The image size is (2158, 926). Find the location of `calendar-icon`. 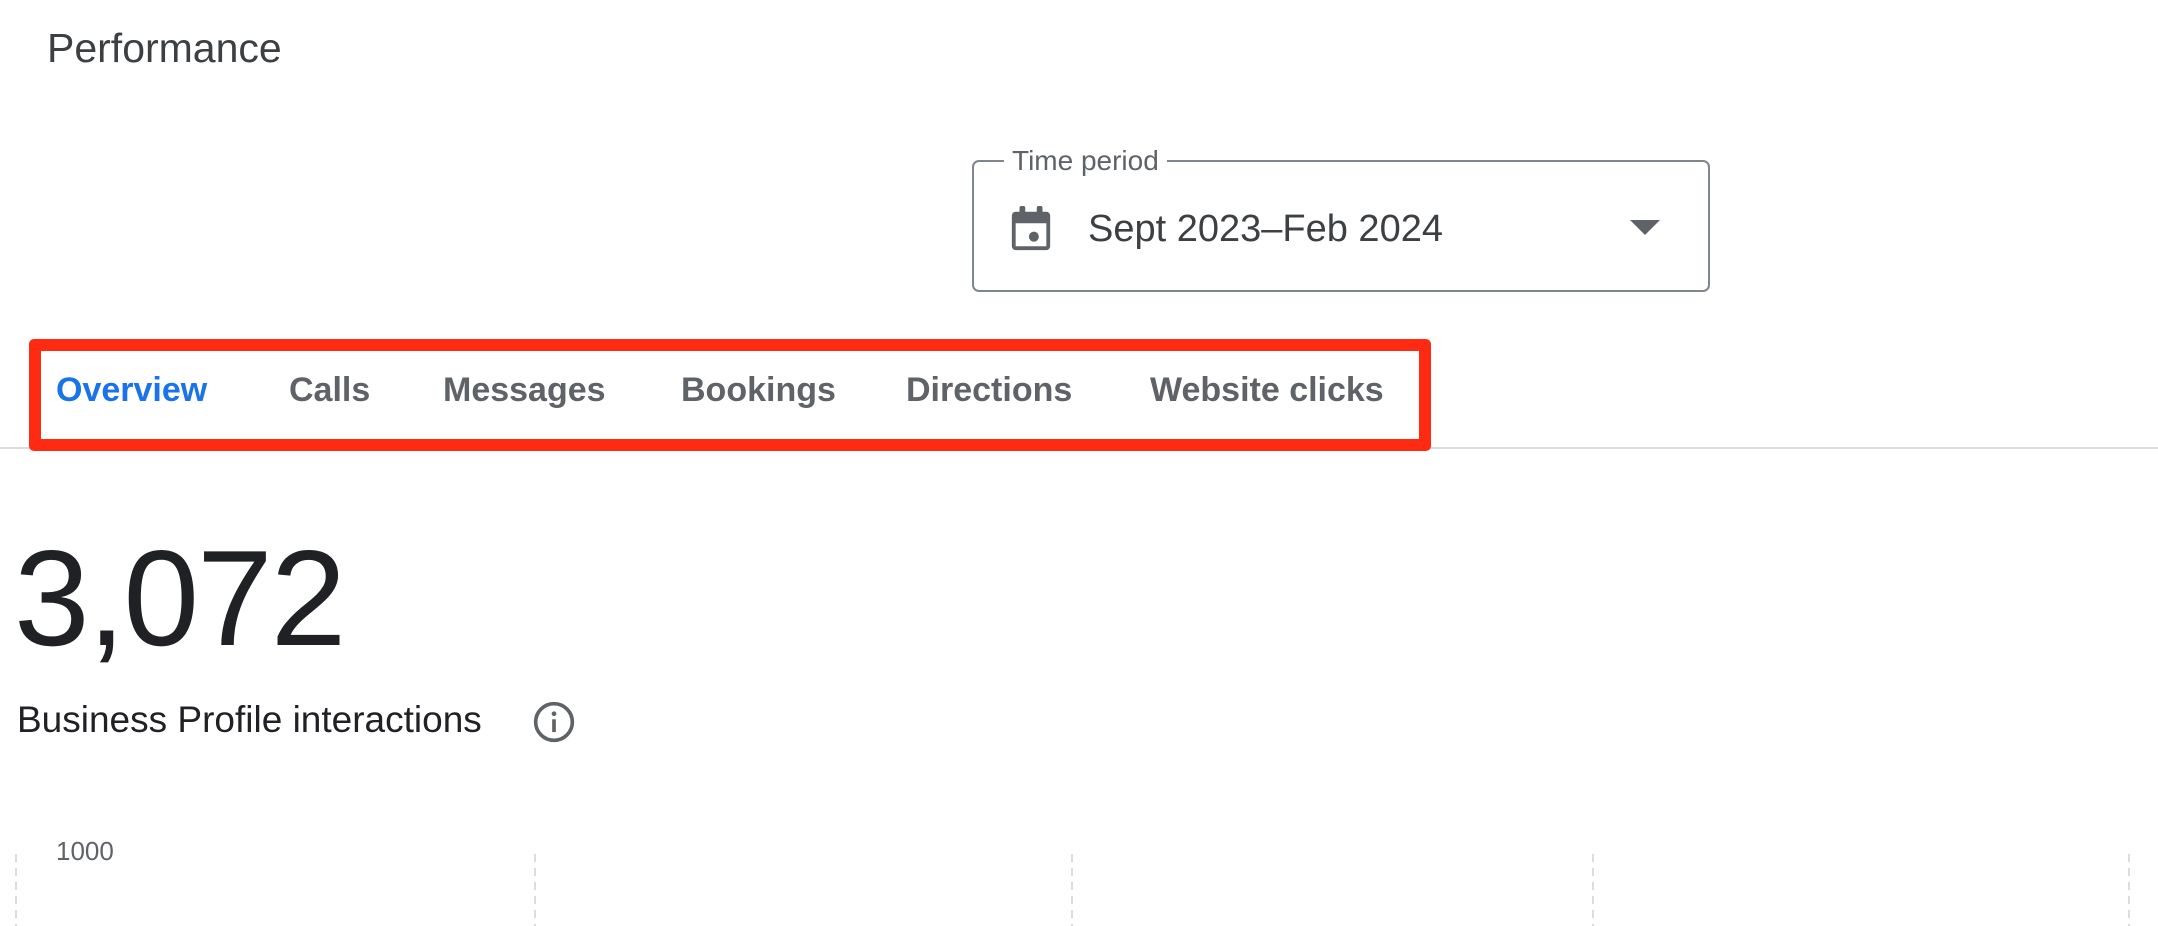

calendar-icon is located at coordinates (1031, 228).